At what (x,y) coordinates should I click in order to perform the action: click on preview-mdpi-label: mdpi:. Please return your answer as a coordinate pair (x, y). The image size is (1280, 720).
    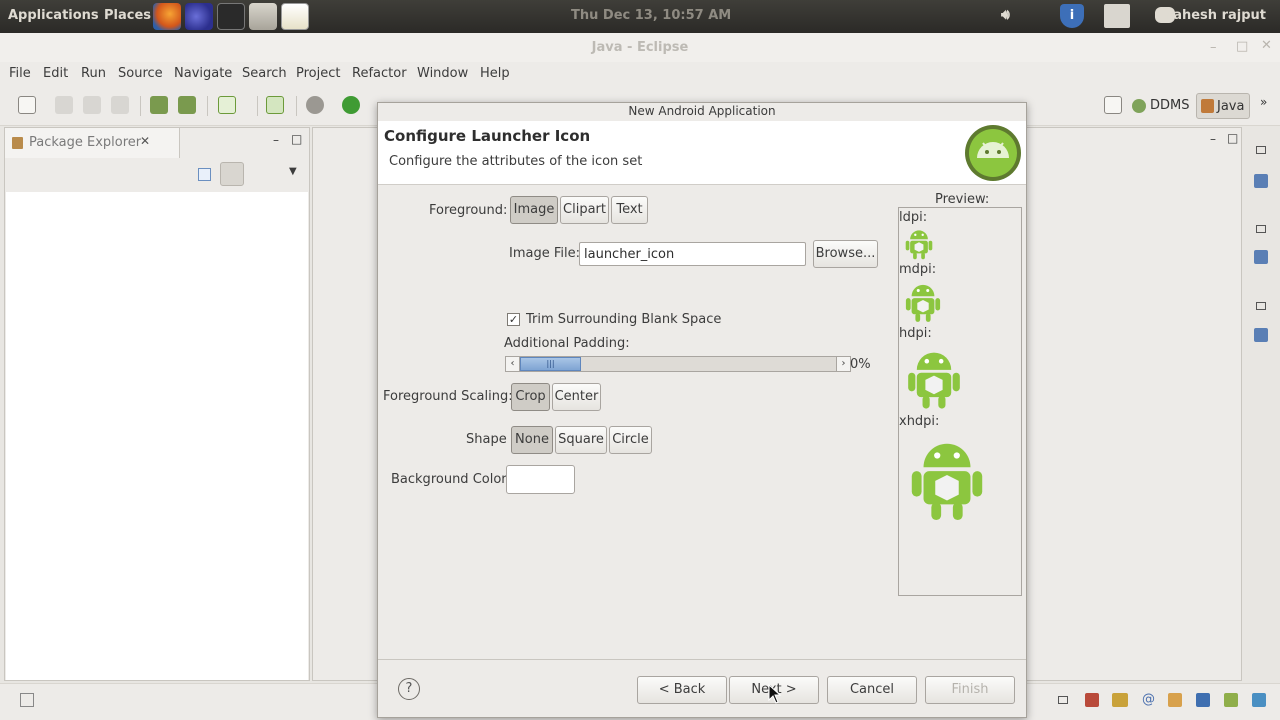
    Looking at the image, I should click on (918, 269).